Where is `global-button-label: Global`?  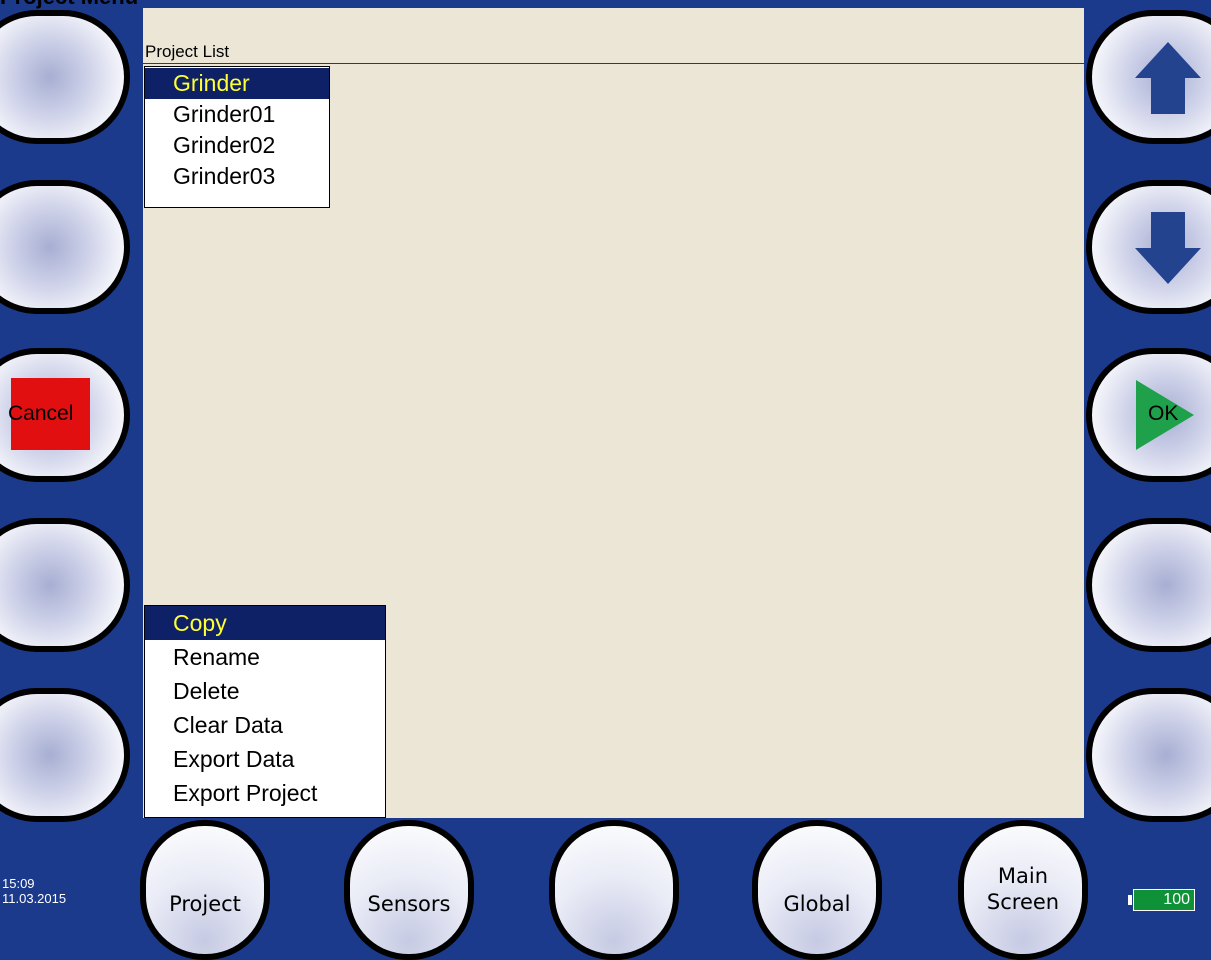 global-button-label: Global is located at coordinates (817, 904).